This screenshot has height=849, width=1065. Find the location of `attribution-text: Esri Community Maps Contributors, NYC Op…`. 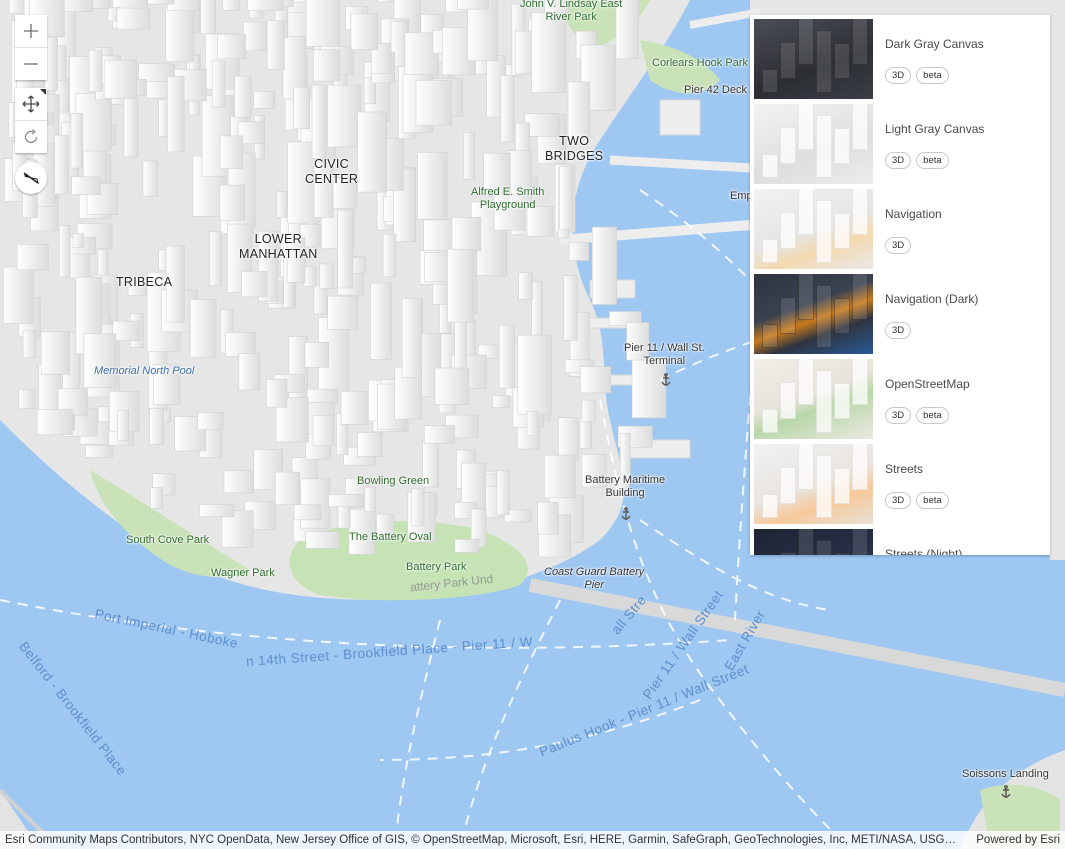

attribution-text: Esri Community Maps Contributors, NYC Op… is located at coordinates (484, 840).